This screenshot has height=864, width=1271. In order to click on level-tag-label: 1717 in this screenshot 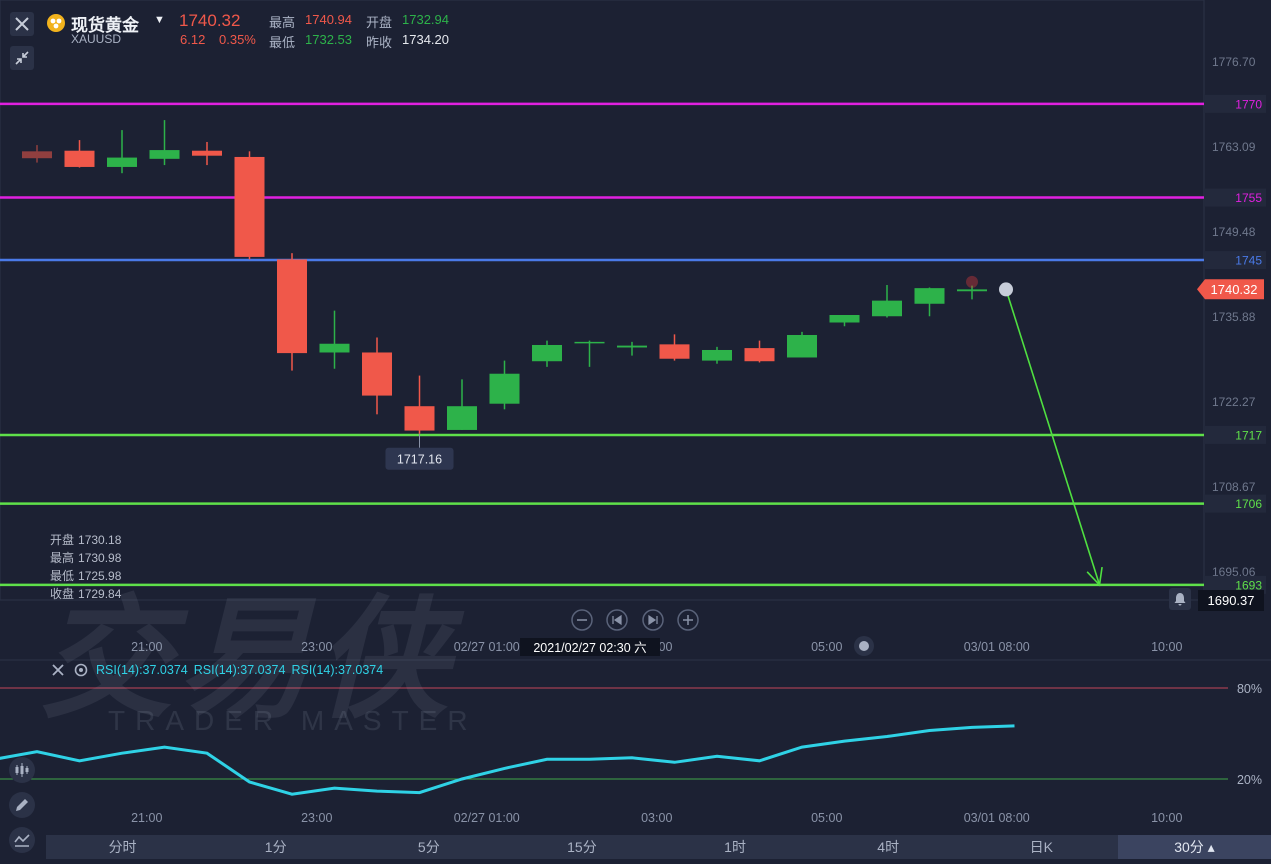, I will do `click(1248, 435)`.